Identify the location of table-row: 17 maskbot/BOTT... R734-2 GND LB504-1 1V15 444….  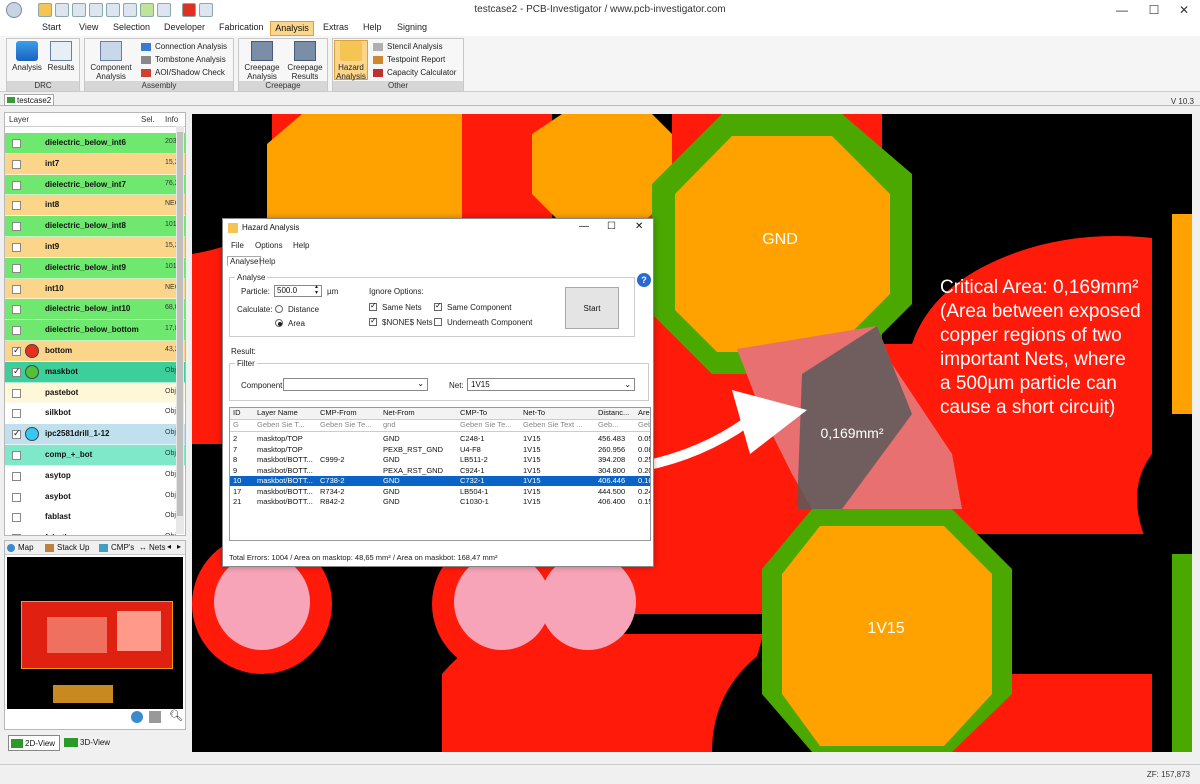
(440, 492).